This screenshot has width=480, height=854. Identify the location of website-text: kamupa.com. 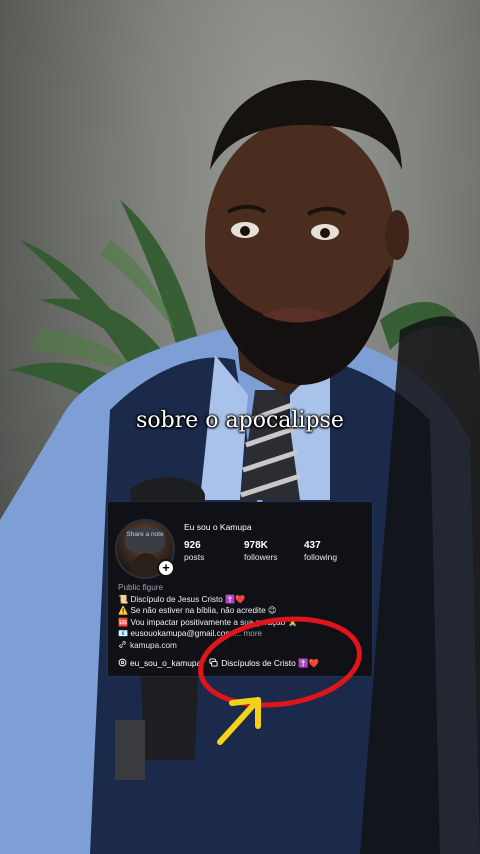
(153, 645).